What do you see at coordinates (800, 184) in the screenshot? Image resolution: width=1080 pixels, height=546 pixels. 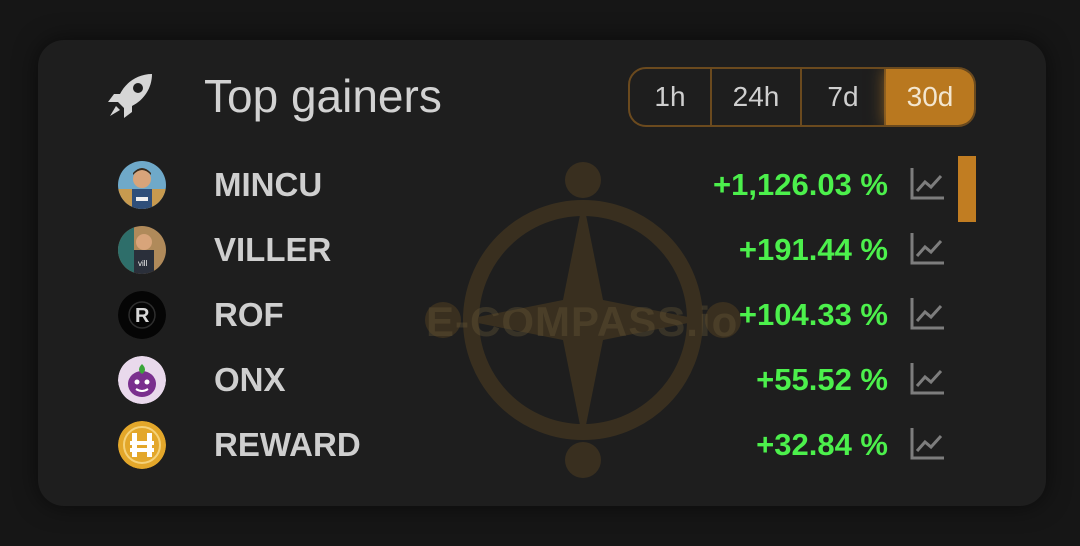 I see `price-change: +1,126.03 %` at bounding box center [800, 184].